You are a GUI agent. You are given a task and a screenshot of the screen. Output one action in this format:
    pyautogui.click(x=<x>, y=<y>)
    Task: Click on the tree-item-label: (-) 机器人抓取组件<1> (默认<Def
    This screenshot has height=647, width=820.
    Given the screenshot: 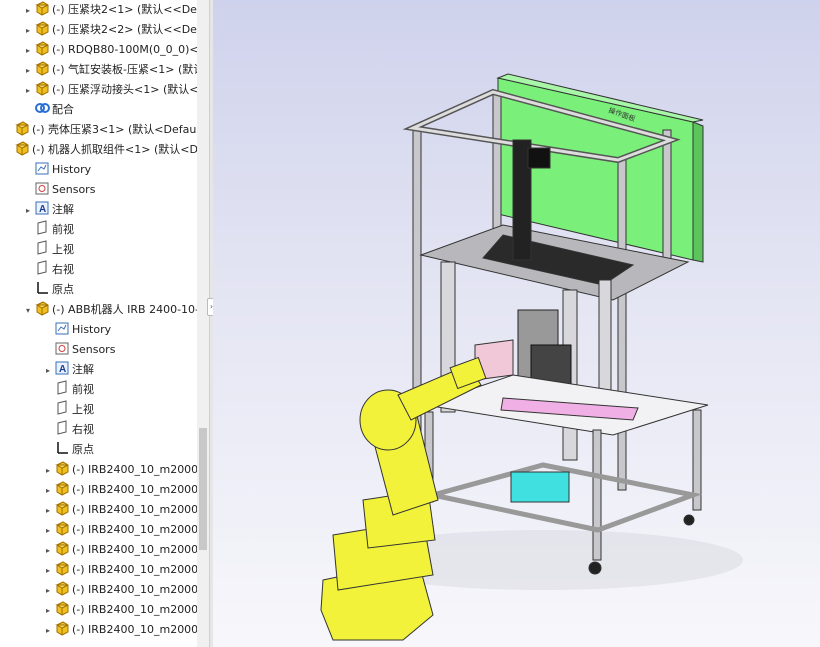 What is the action you would take?
    pyautogui.click(x=114, y=149)
    